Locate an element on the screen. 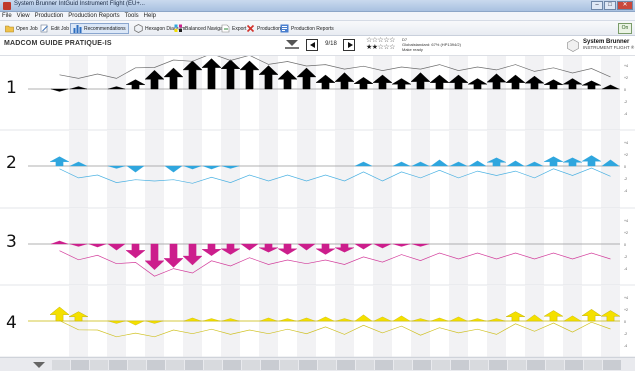 The height and width of the screenshot is (371, 635). open-job-label: Open Job is located at coordinates (27, 28).